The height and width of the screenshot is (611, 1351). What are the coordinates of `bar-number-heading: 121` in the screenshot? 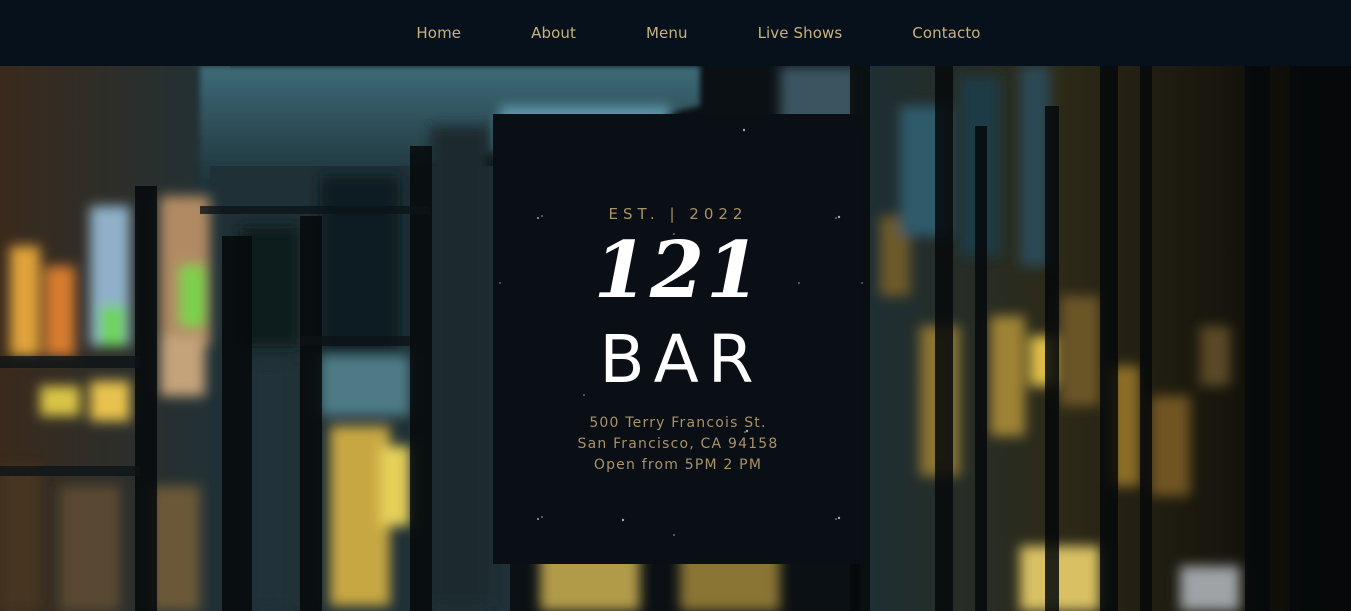 It's located at (678, 270).